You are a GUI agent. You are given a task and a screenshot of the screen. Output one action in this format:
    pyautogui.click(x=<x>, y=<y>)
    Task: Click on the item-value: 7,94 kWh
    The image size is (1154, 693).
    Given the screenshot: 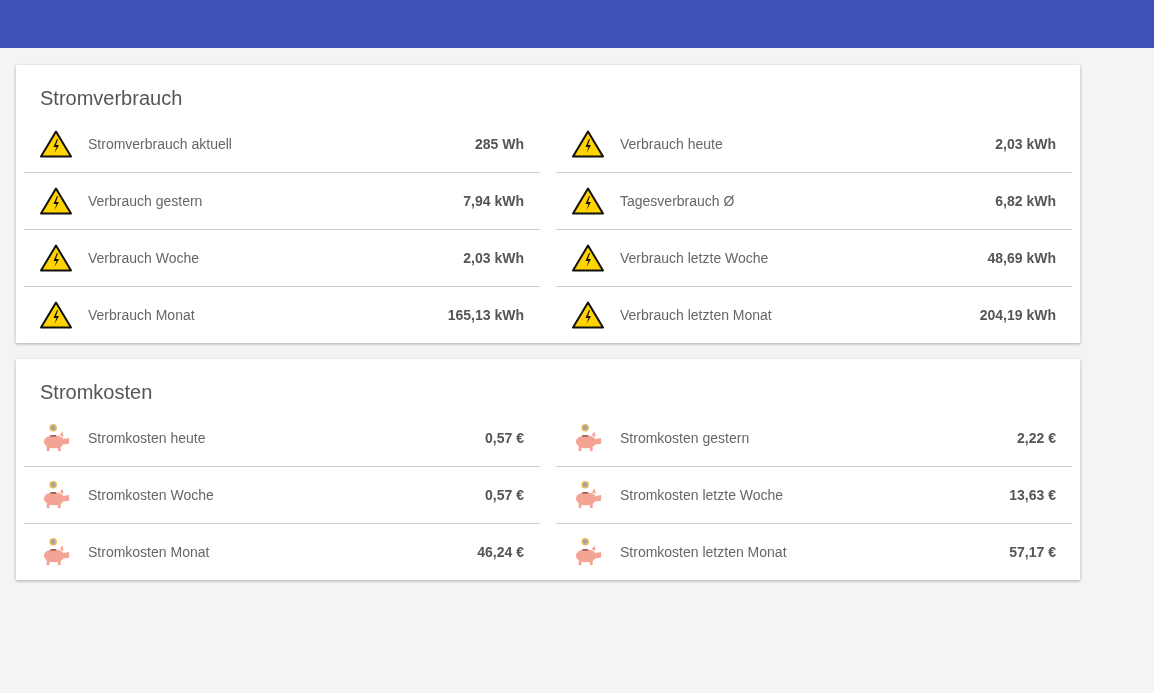 What is the action you would take?
    pyautogui.click(x=493, y=201)
    